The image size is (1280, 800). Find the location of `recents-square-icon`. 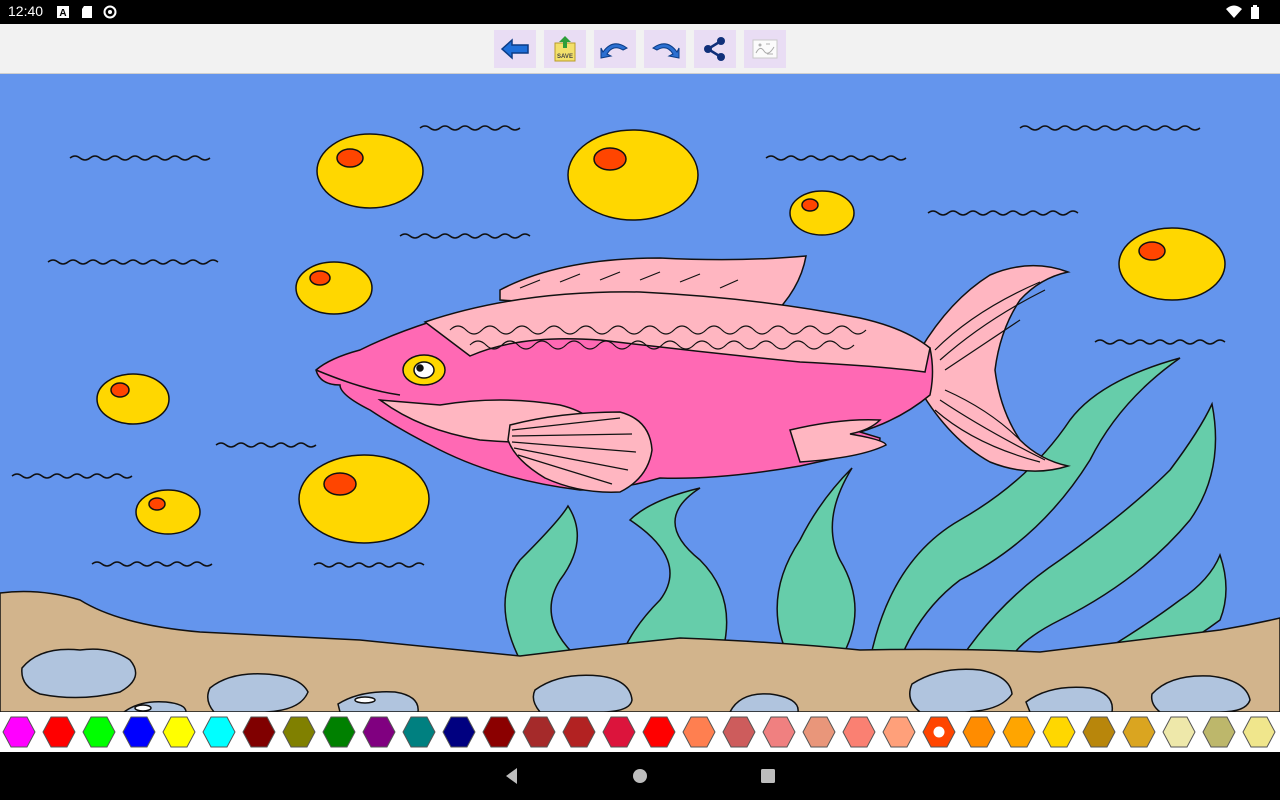

recents-square-icon is located at coordinates (768, 776).